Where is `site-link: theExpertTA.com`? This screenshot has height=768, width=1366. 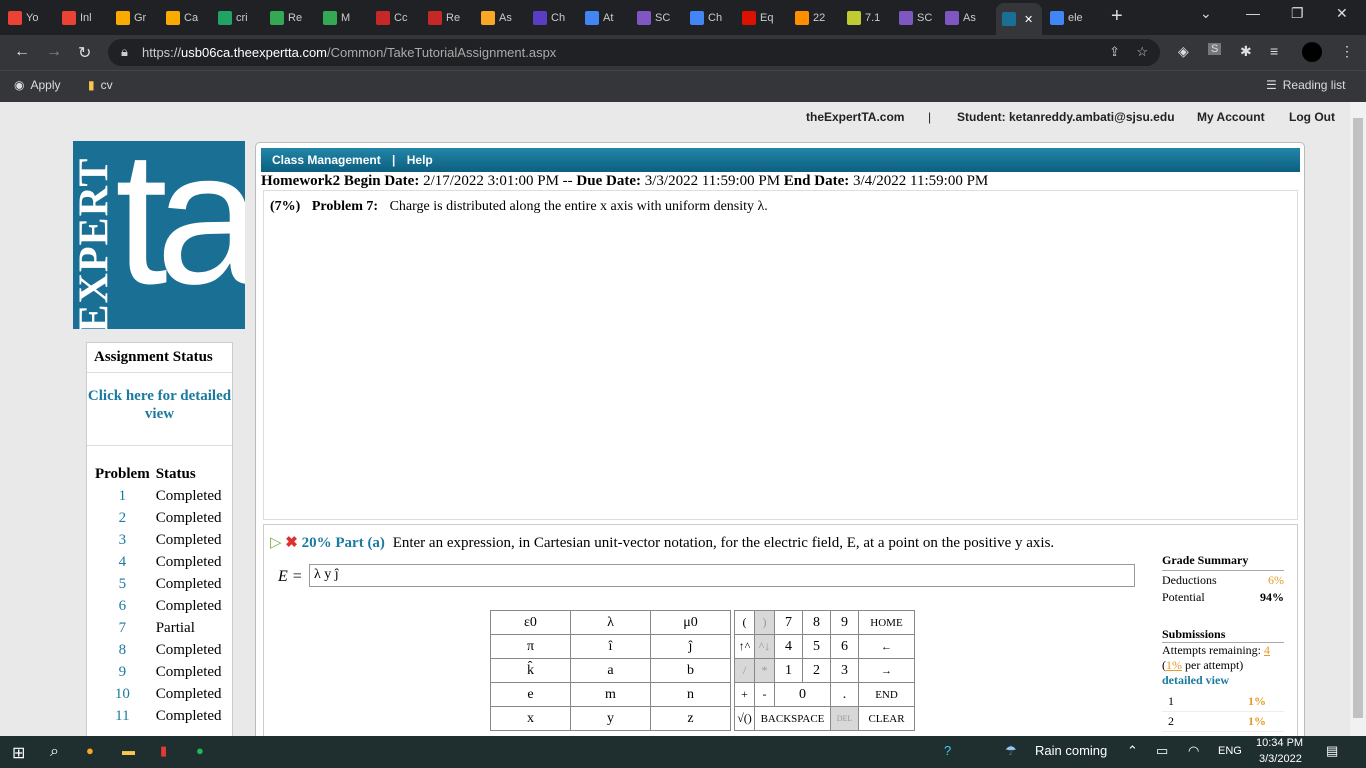 site-link: theExpertTA.com is located at coordinates (855, 117).